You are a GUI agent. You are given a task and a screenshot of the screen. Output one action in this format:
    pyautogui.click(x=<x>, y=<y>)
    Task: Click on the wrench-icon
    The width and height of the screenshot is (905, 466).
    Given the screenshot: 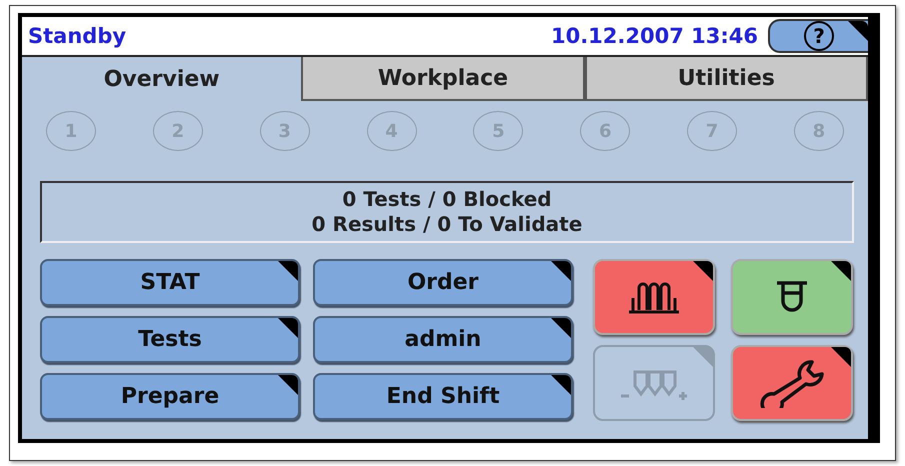 What is the action you would take?
    pyautogui.click(x=792, y=383)
    